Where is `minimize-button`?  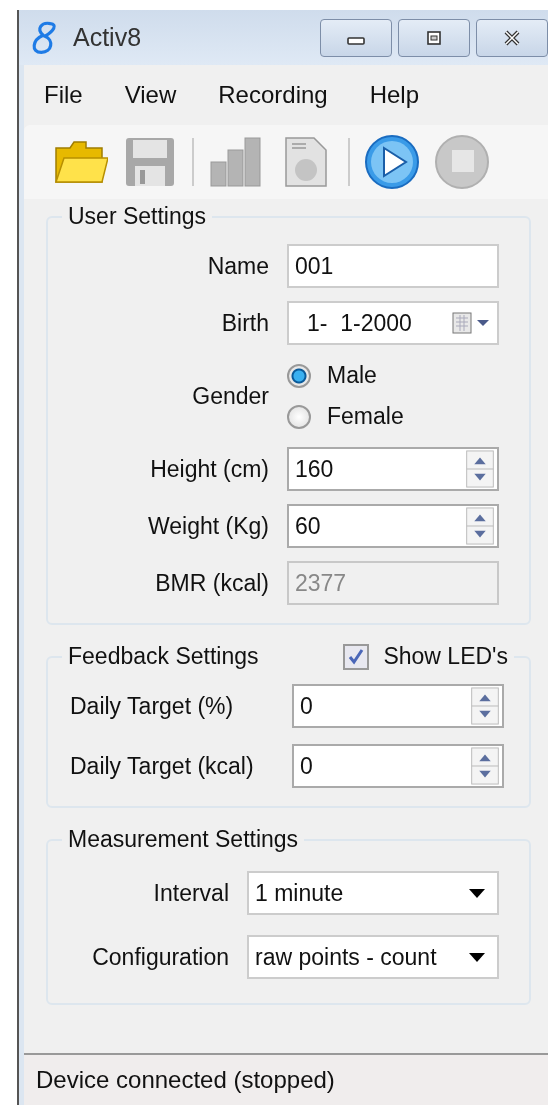
minimize-button is located at coordinates (356, 37).